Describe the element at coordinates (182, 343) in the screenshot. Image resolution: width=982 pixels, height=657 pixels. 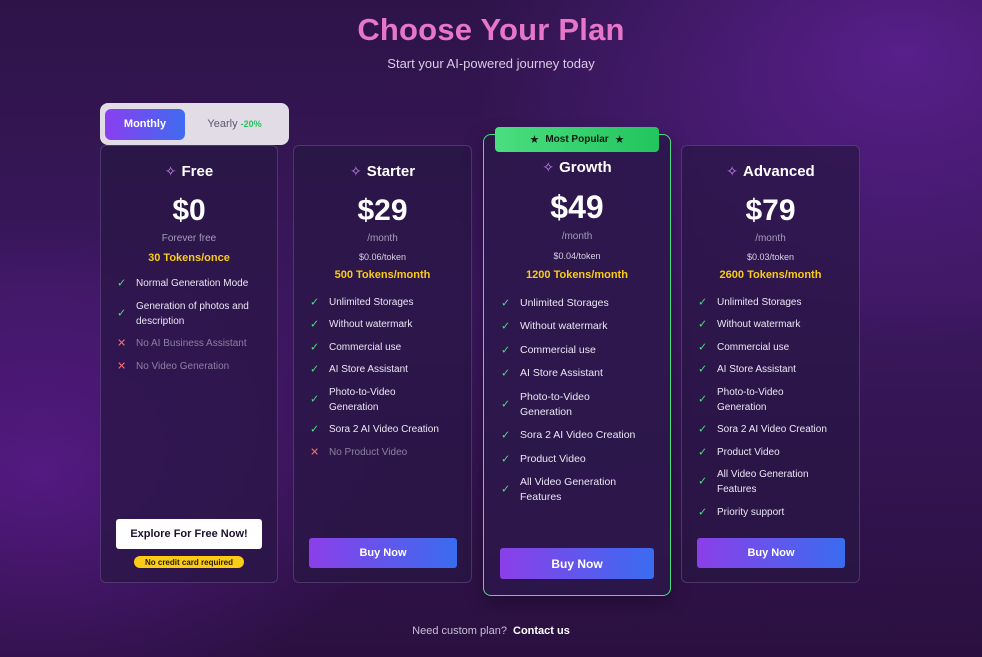
I see `feature-item: ✕ No AI Business Assistant` at that location.